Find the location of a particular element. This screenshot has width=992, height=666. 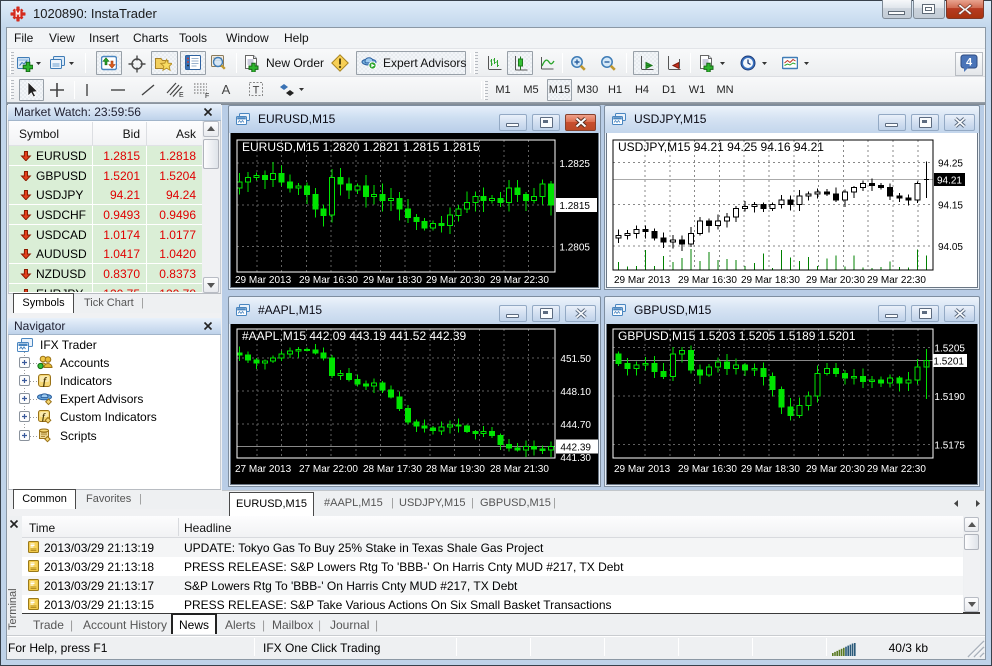

svg-text: A is located at coordinates (226, 89).